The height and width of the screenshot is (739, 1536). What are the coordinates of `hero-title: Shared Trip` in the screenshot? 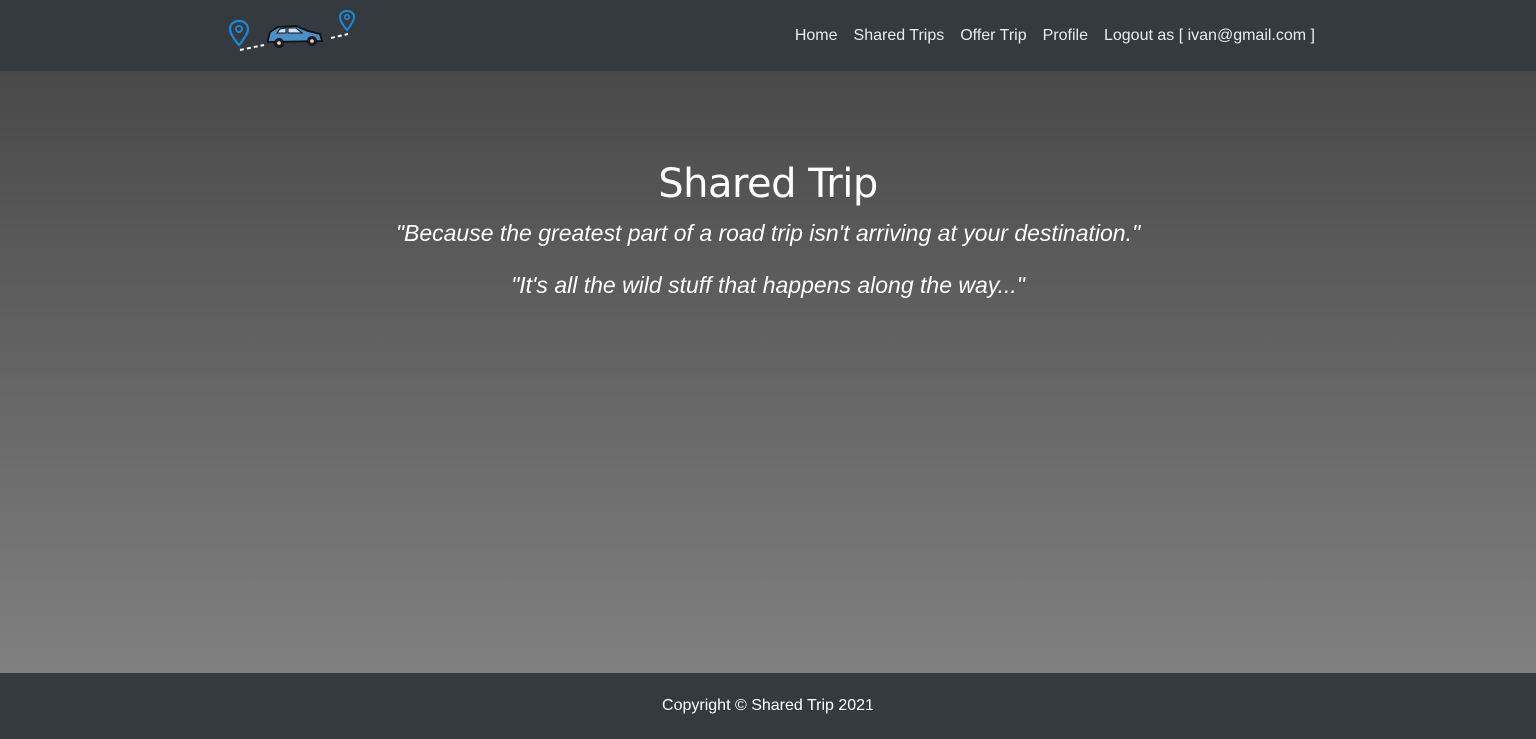 It's located at (768, 184).